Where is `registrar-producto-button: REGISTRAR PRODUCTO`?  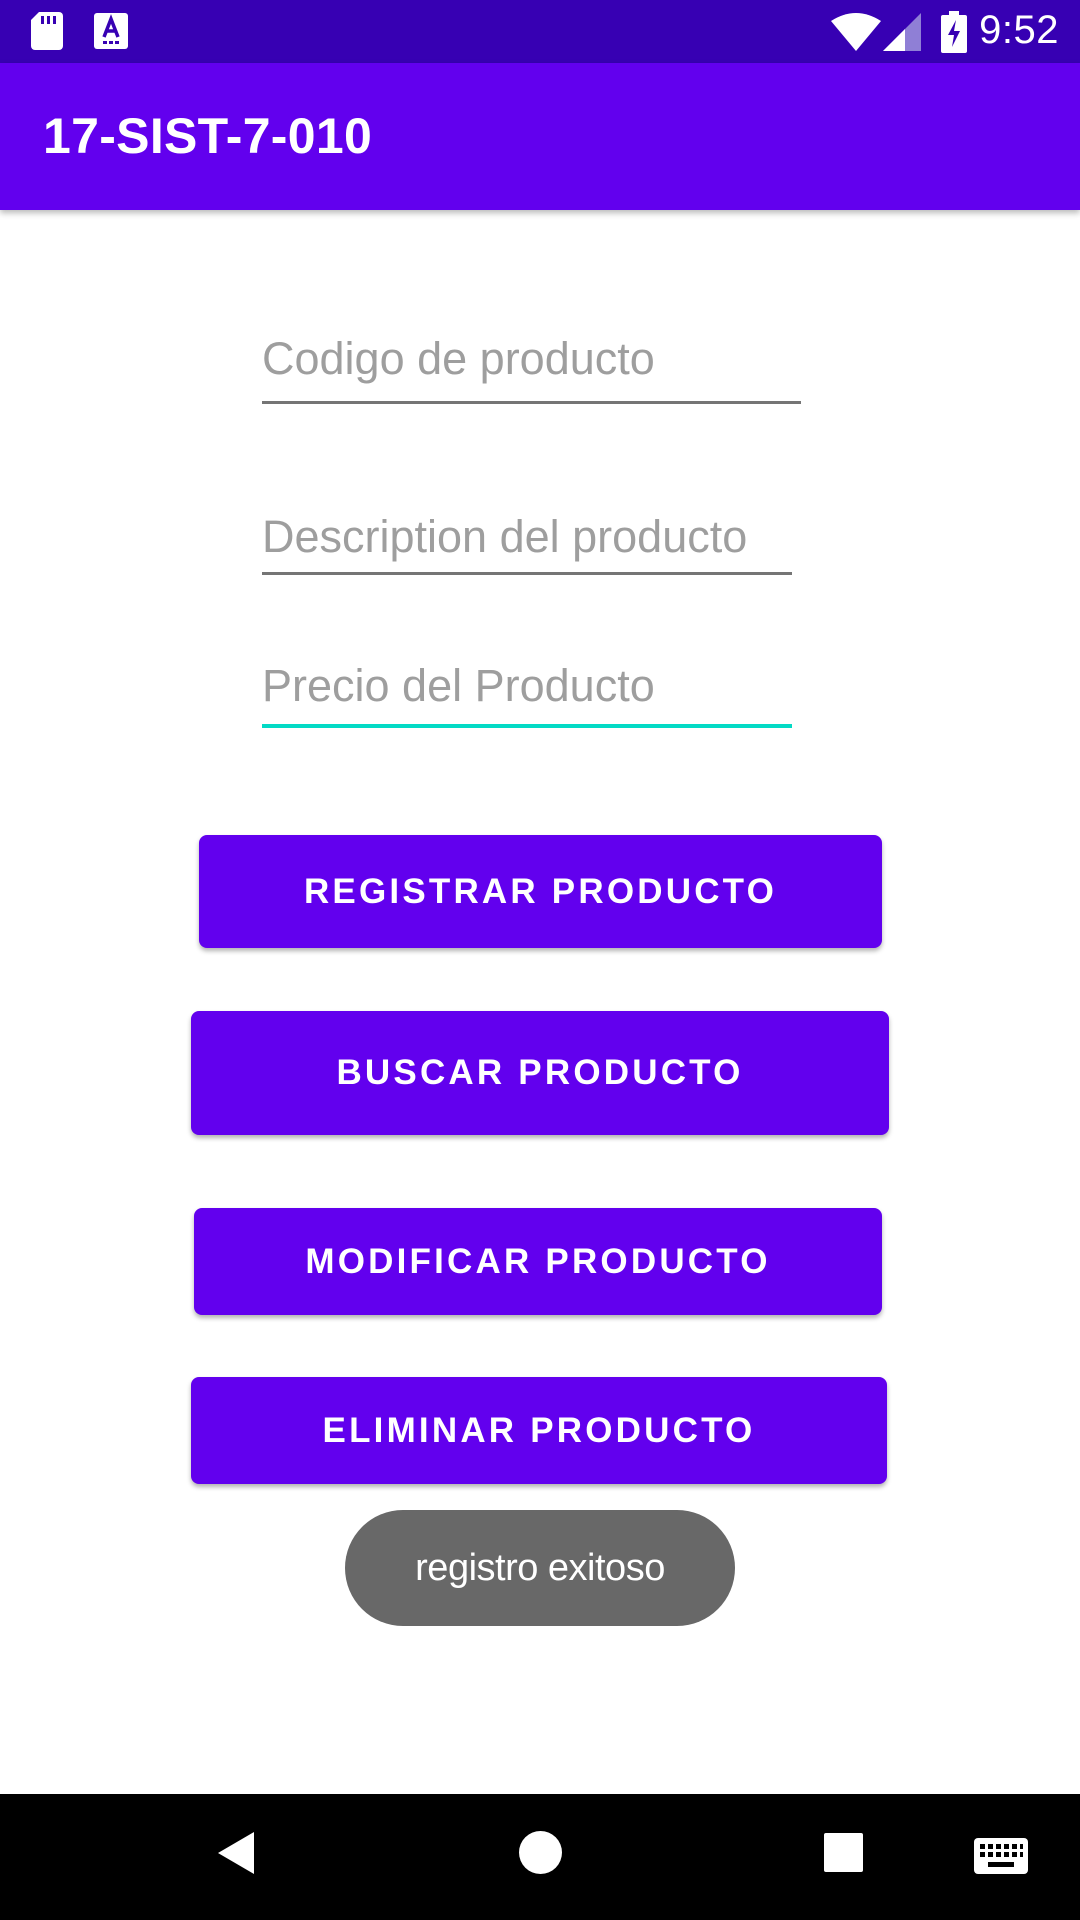
registrar-producto-button: REGISTRAR PRODUCTO is located at coordinates (540, 891).